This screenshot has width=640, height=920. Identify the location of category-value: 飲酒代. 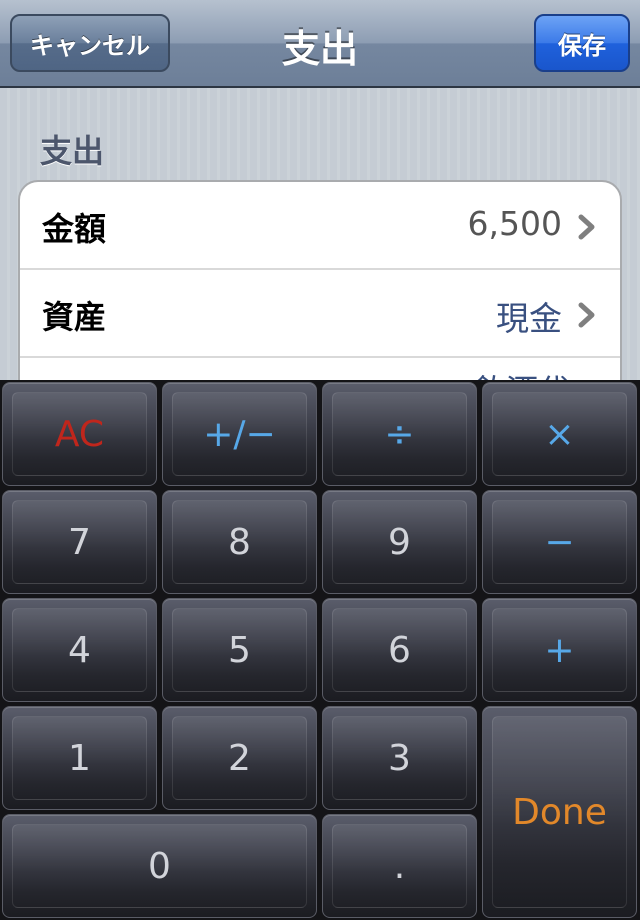
(522, 373).